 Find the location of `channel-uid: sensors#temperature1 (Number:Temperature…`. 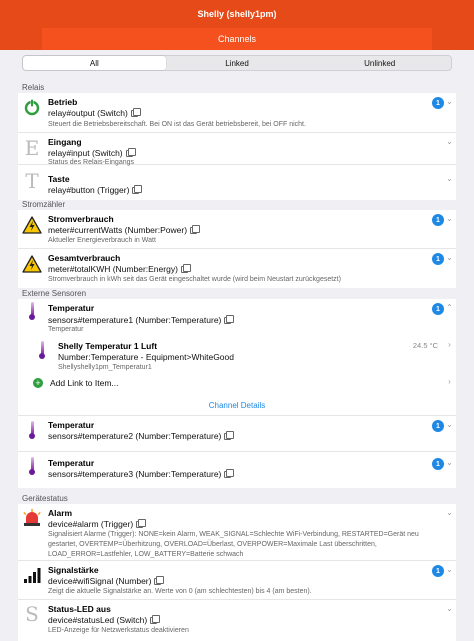

channel-uid: sensors#temperature1 (Number:Temperature… is located at coordinates (141, 320).